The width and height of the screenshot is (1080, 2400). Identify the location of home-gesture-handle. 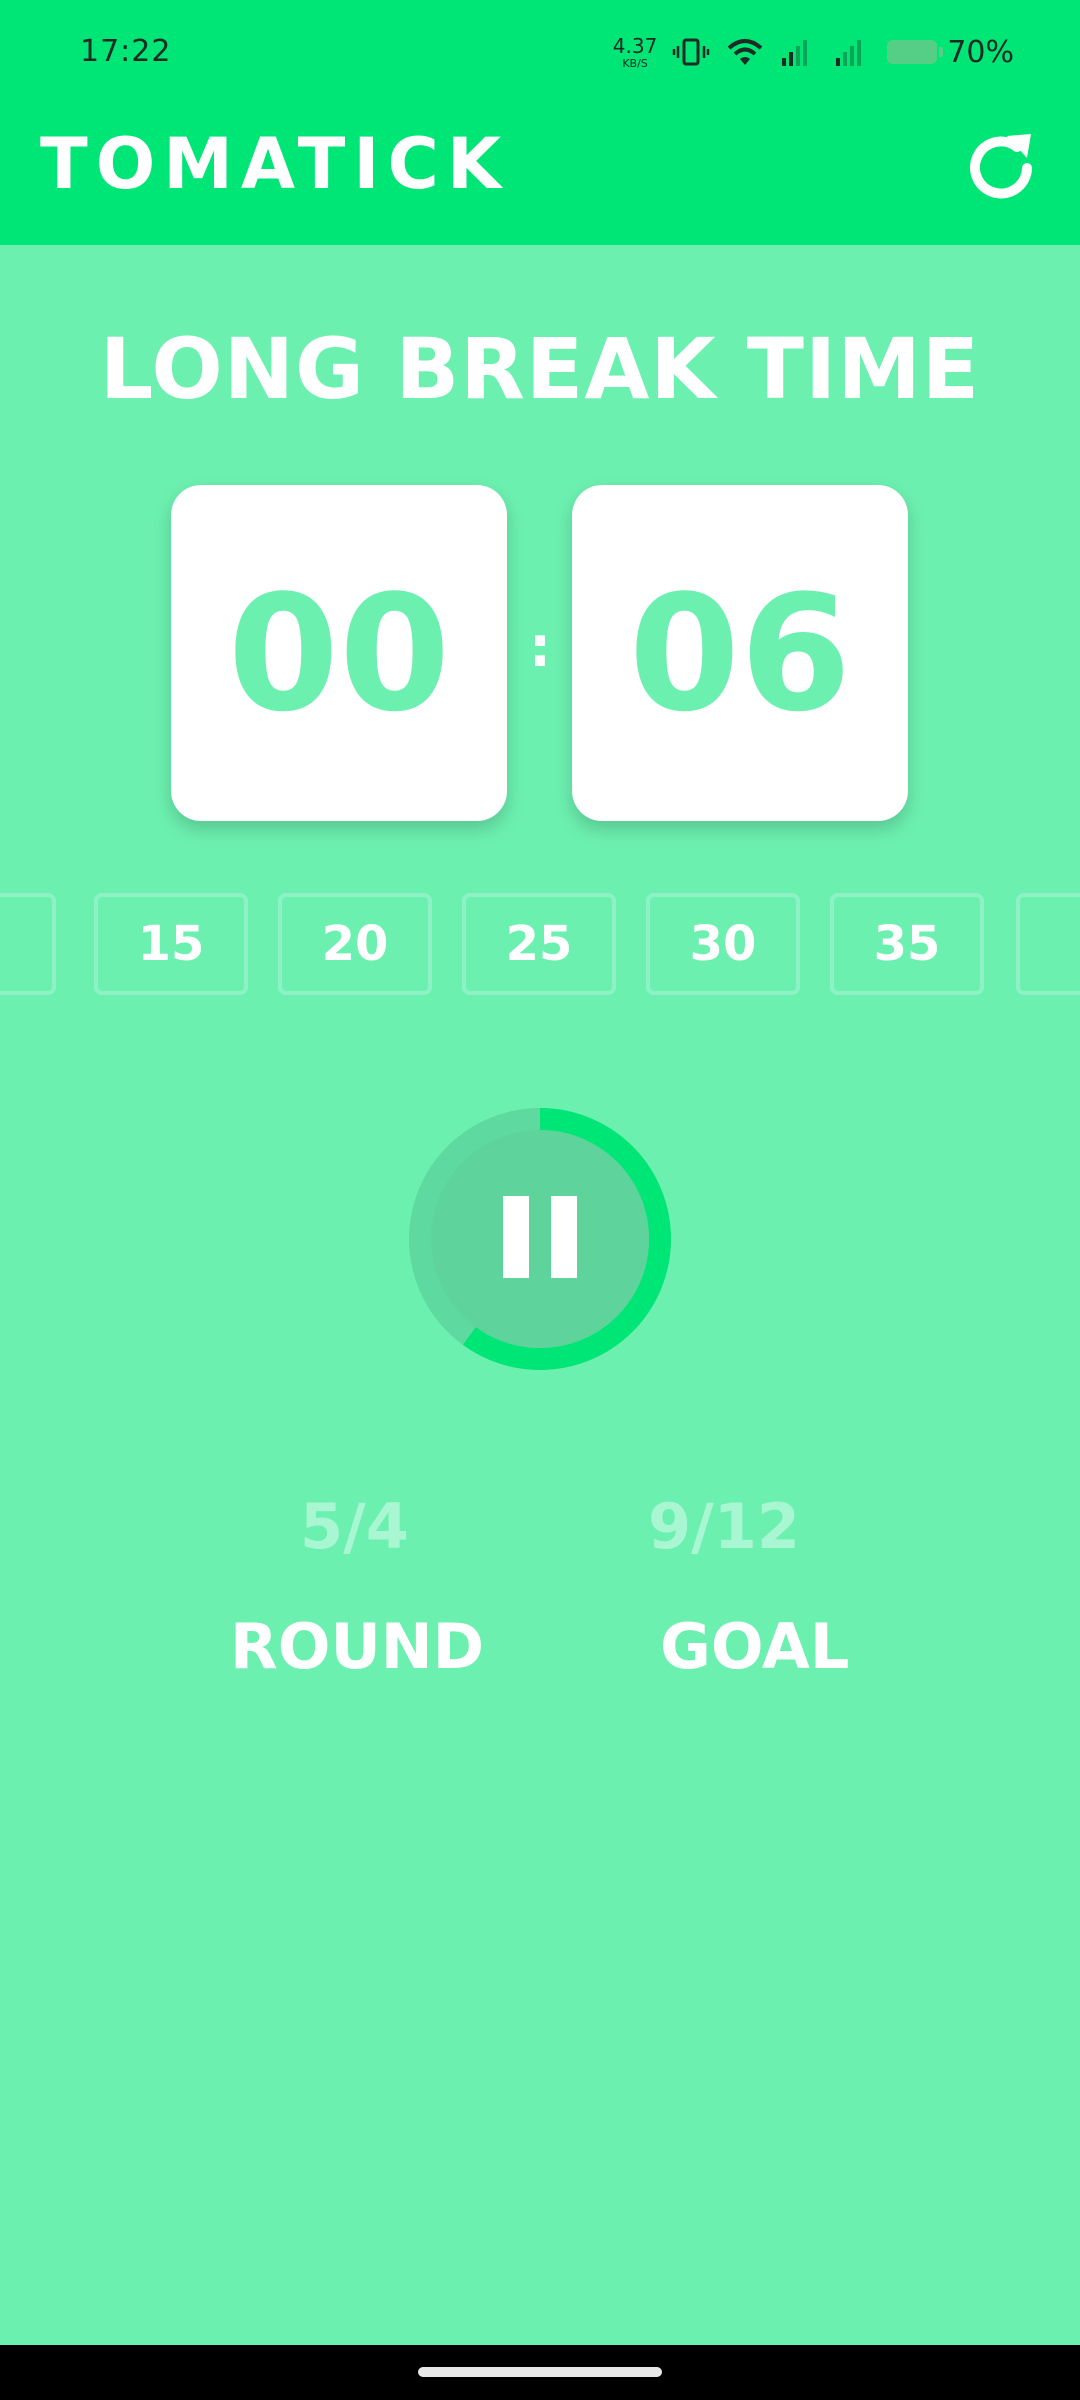
(540, 2372).